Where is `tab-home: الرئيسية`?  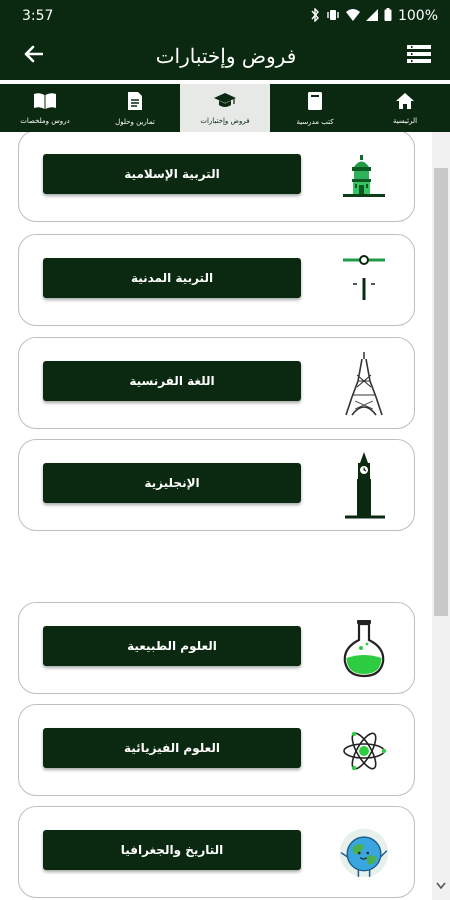
tab-home: الرئيسية is located at coordinates (405, 108).